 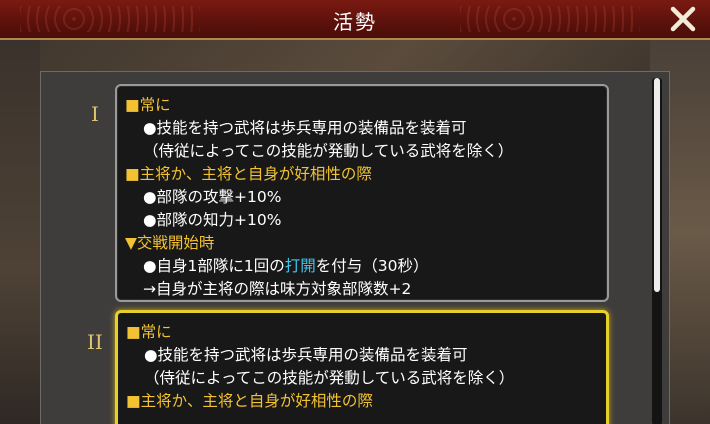 I want to click on effect-line: ●部隊の知力+10%, so click(x=212, y=220).